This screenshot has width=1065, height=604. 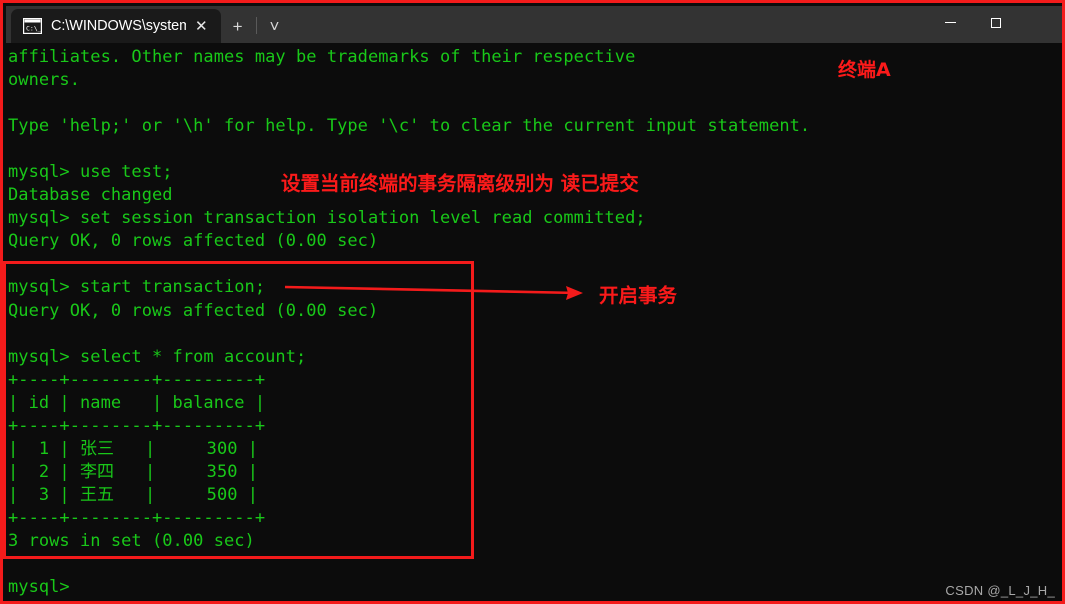 I want to click on maximize-button, so click(x=996, y=22).